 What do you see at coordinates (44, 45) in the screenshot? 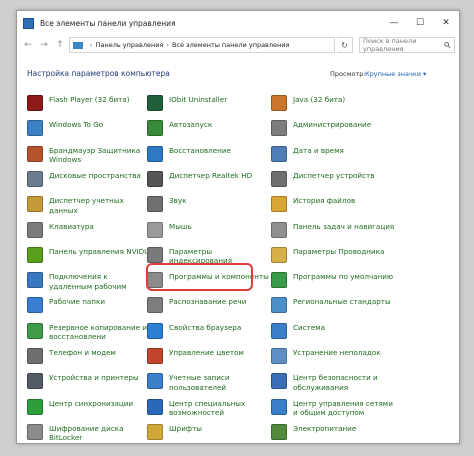
I see `forward-arrow-icon: →` at bounding box center [44, 45].